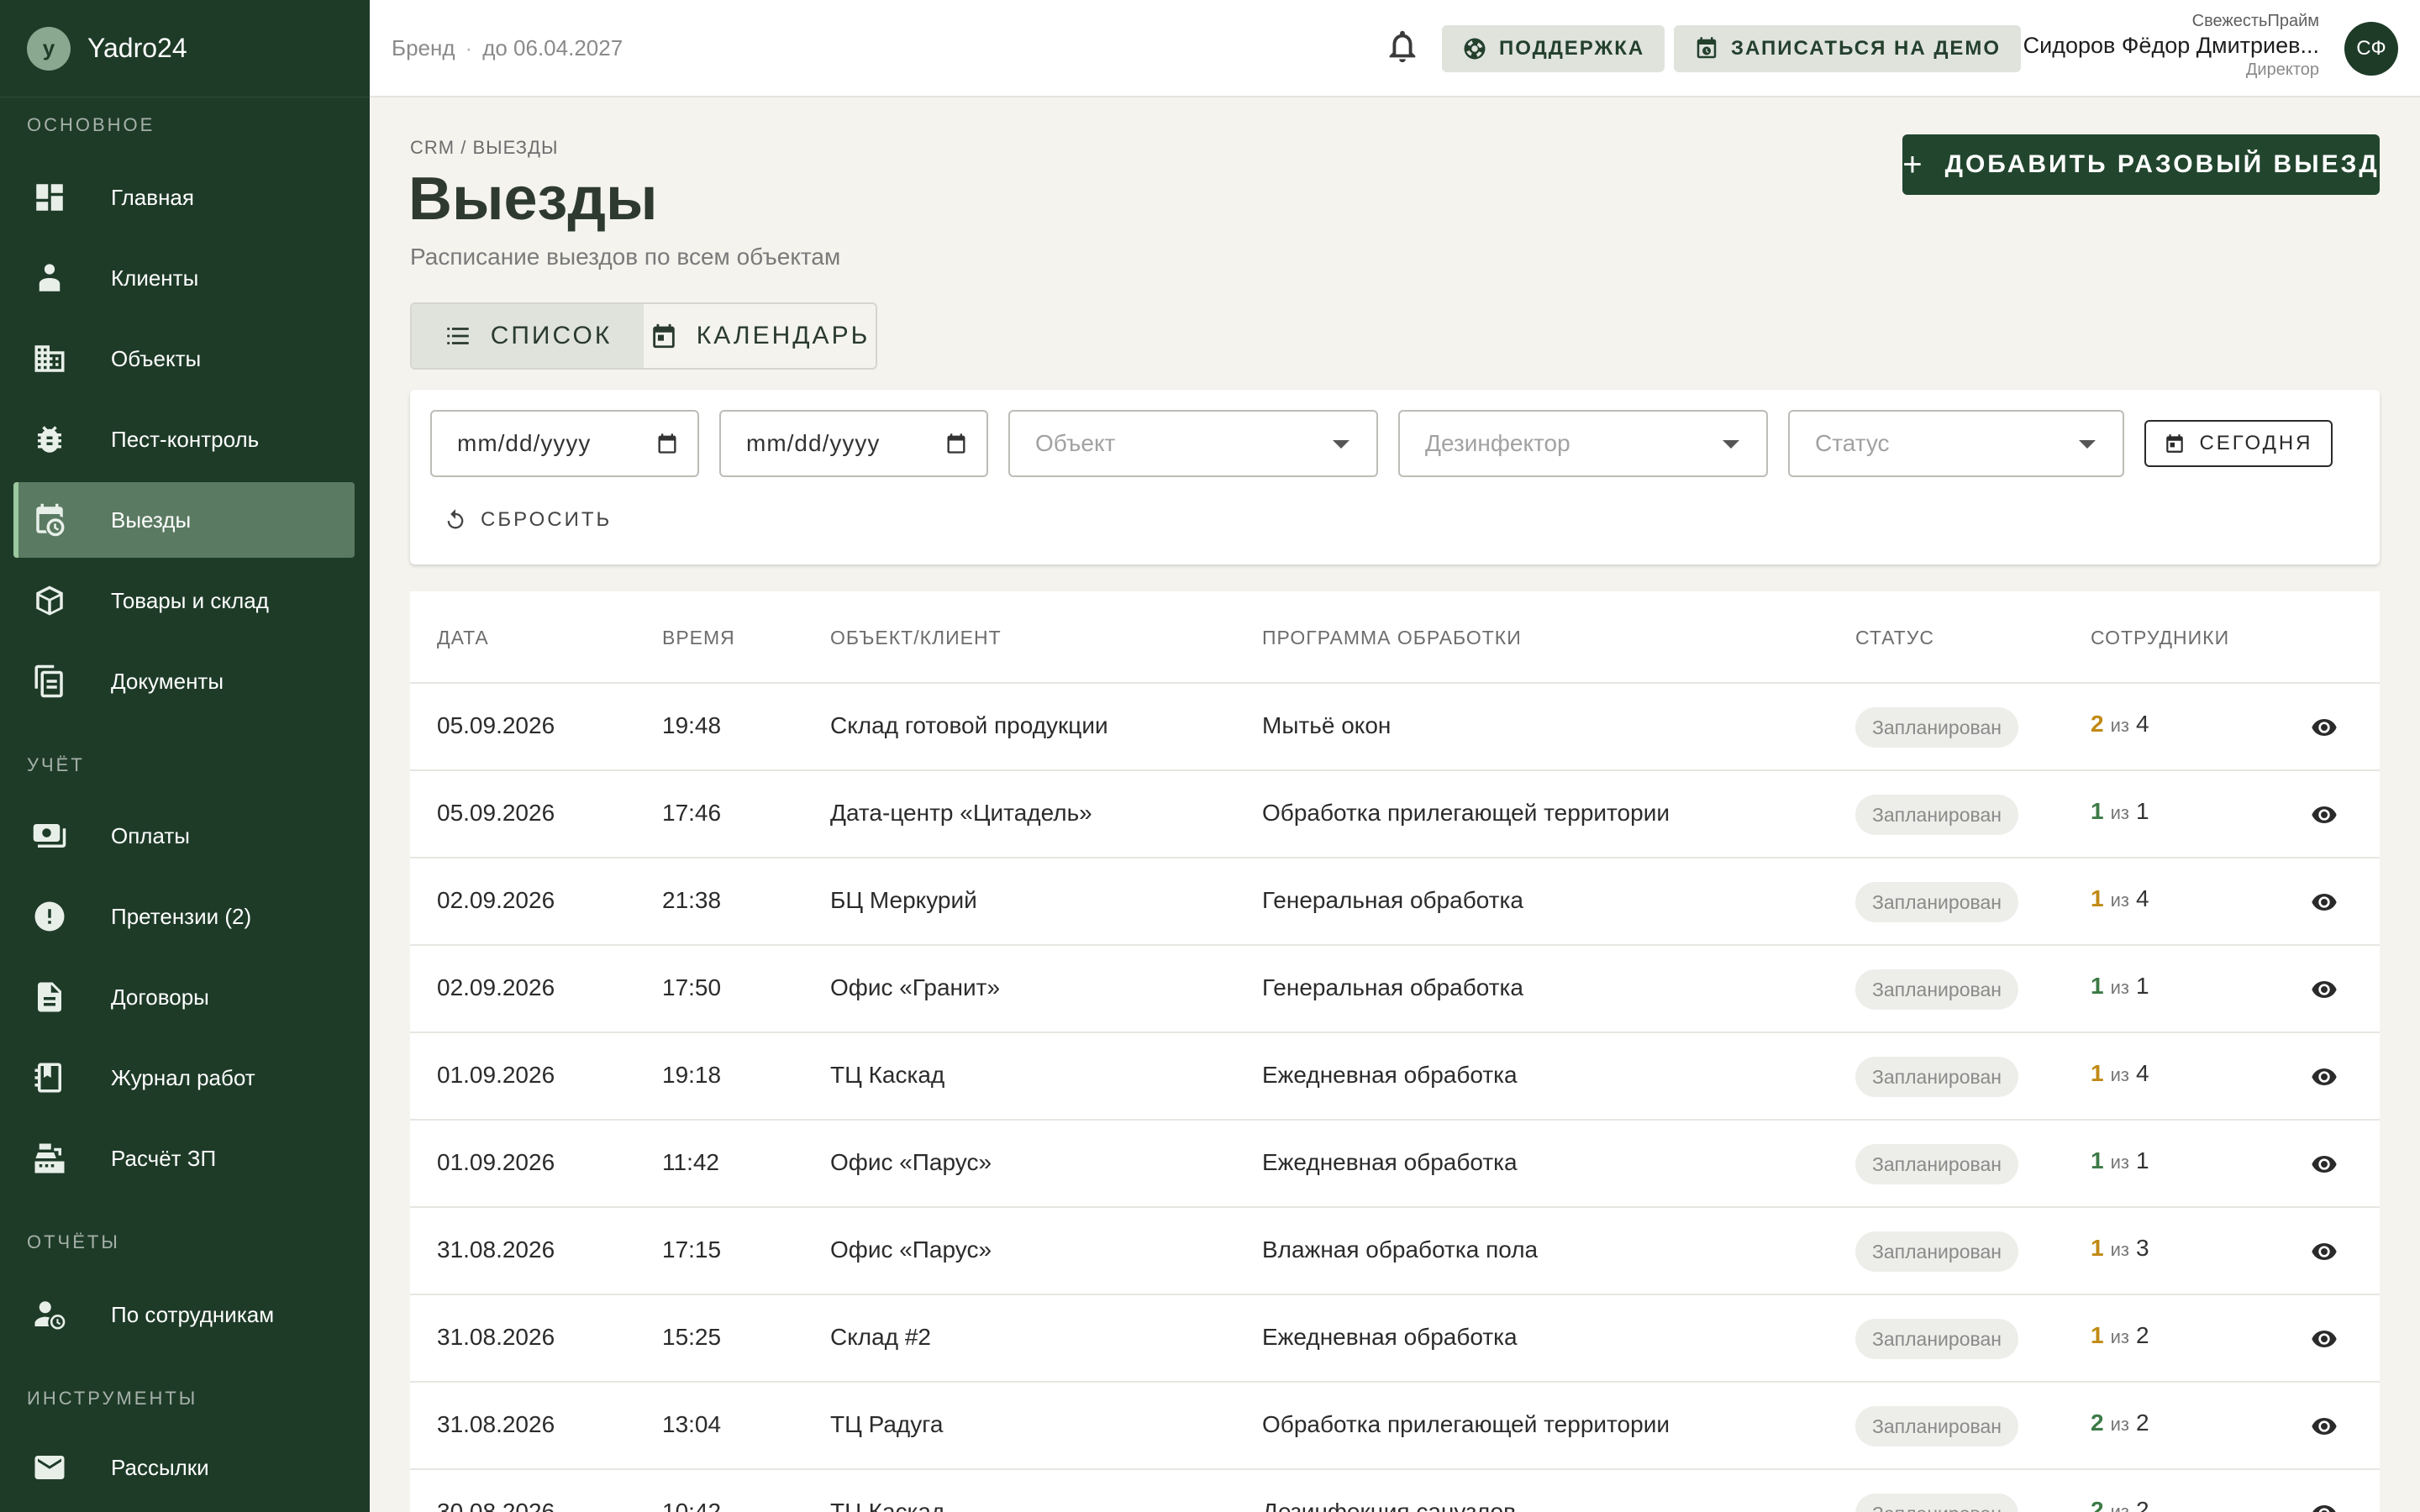 This screenshot has height=1512, width=2420. I want to click on sidebar-item-payroll: Расчёт ЗП, so click(184, 1158).